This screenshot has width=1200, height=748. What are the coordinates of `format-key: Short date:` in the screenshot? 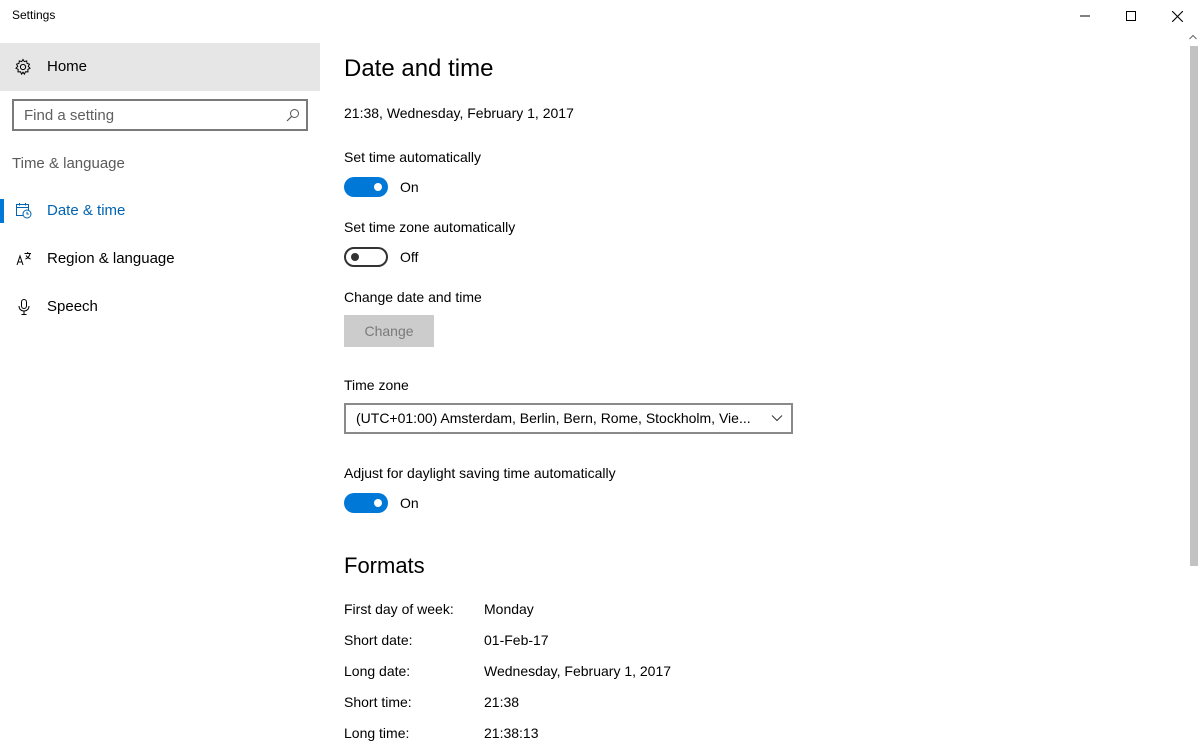 It's located at (378, 640).